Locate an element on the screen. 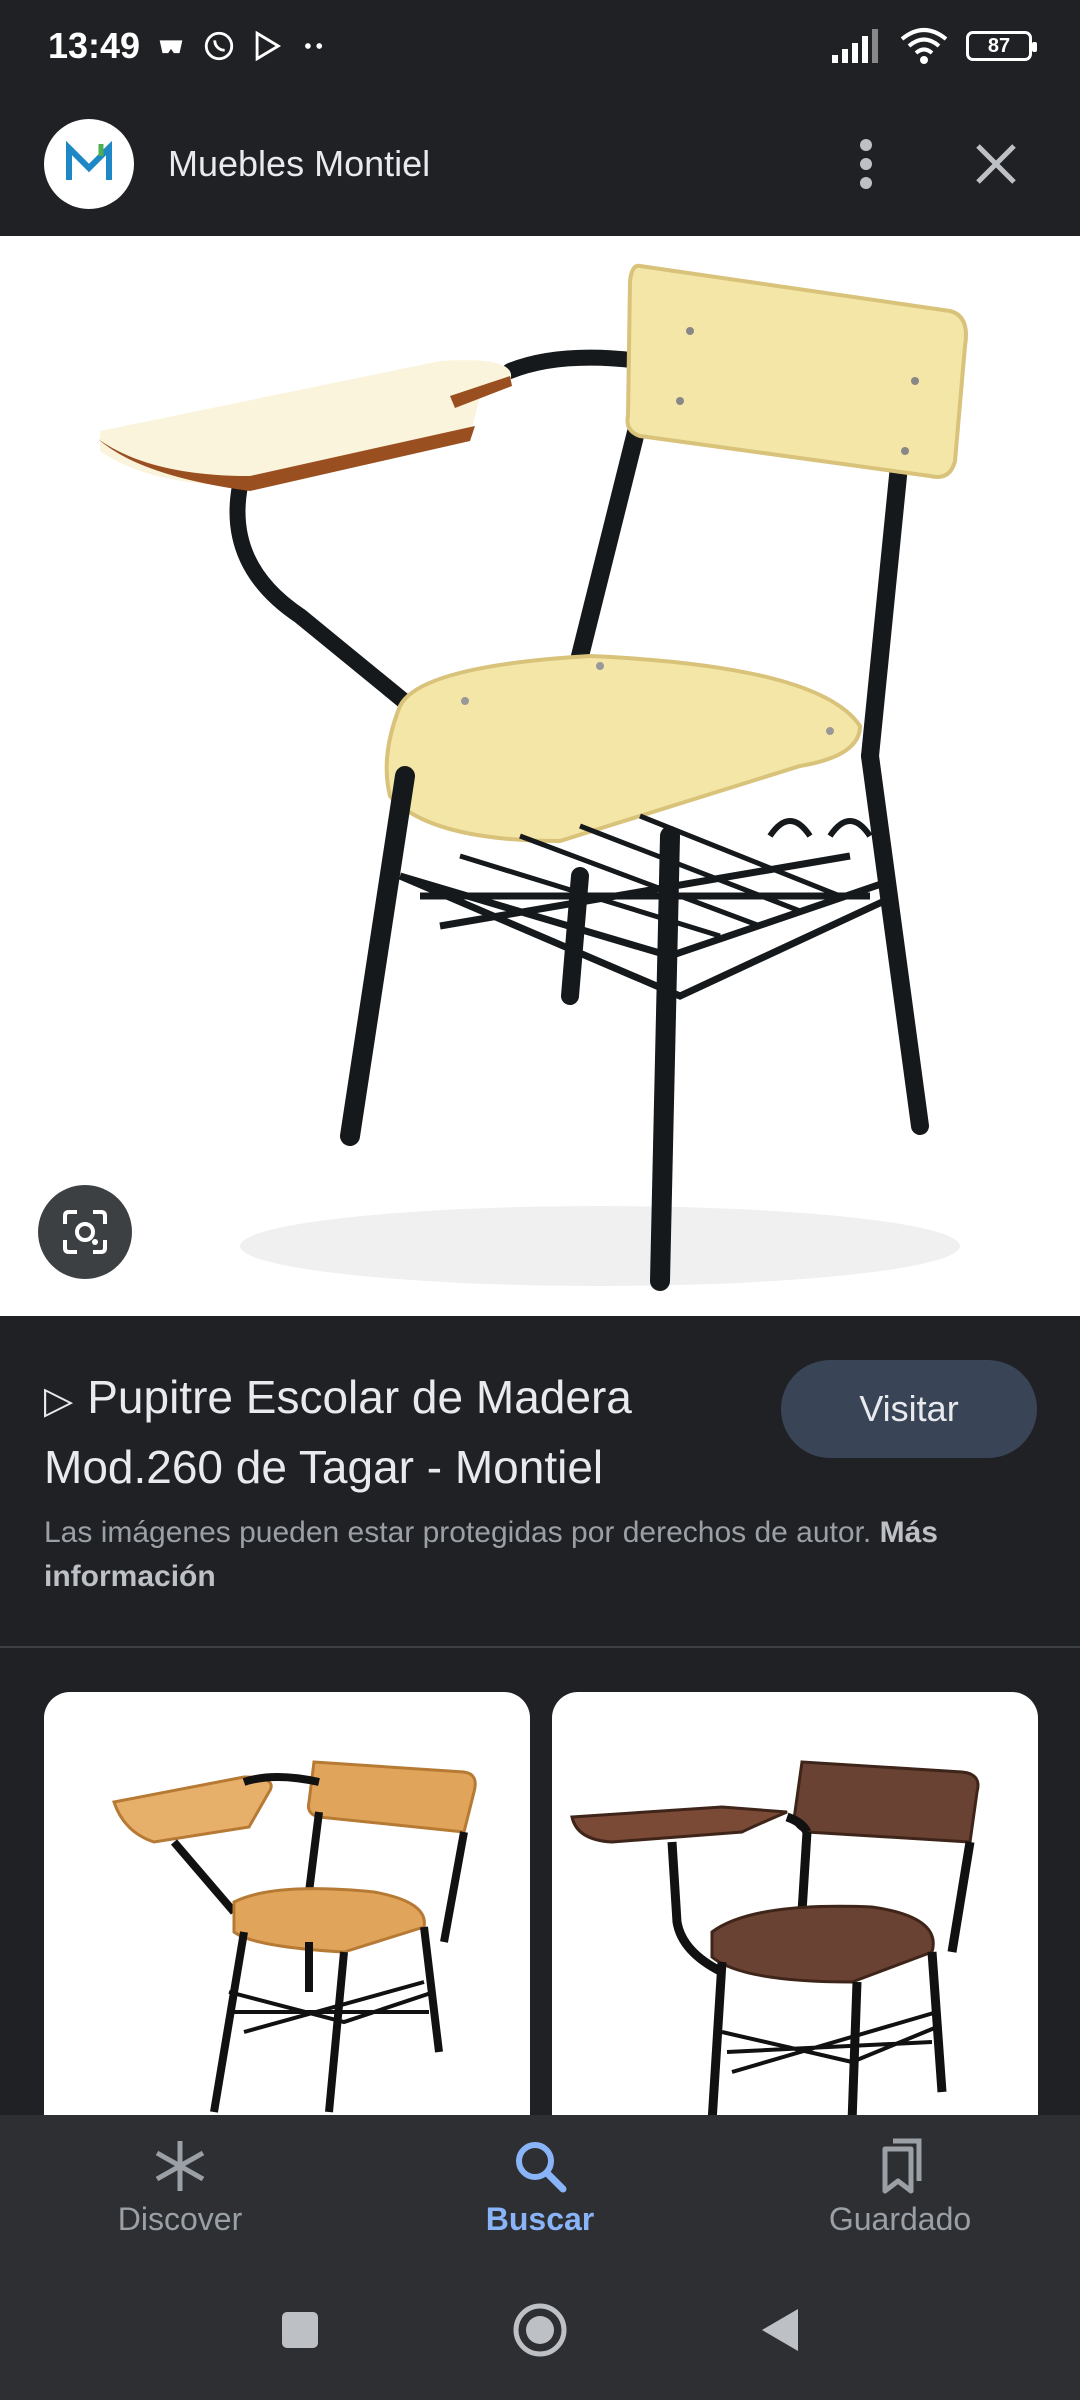 The image size is (1080, 2400). montiel-logo-mark is located at coordinates (89, 160).